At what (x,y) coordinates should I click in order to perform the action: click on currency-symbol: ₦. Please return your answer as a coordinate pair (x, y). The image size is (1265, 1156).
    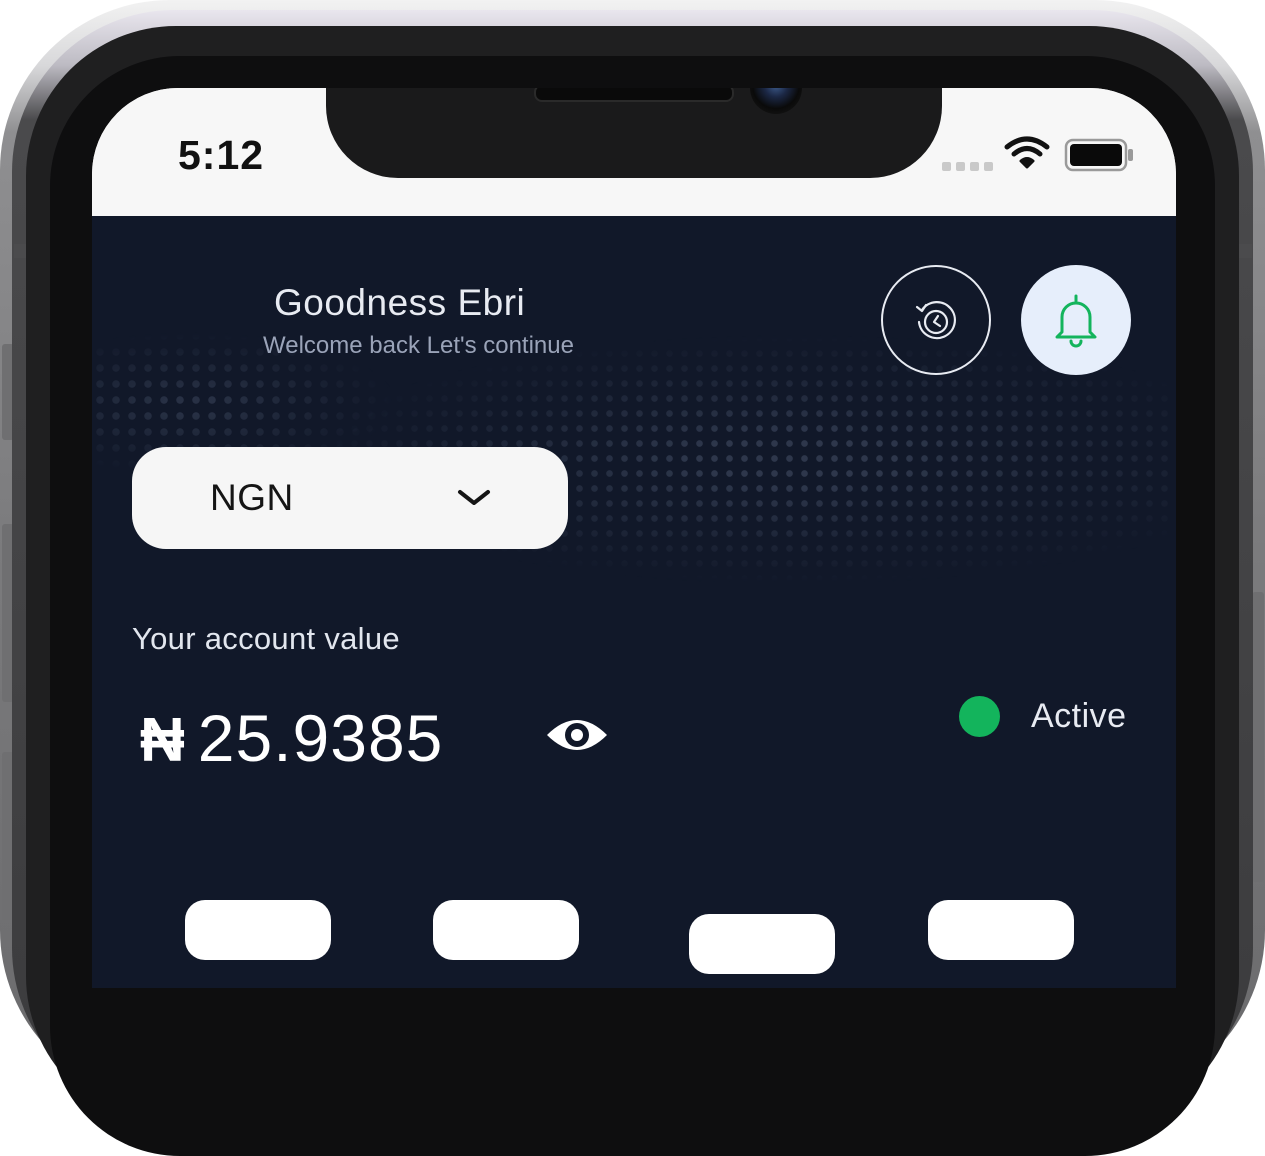
    Looking at the image, I should click on (163, 740).